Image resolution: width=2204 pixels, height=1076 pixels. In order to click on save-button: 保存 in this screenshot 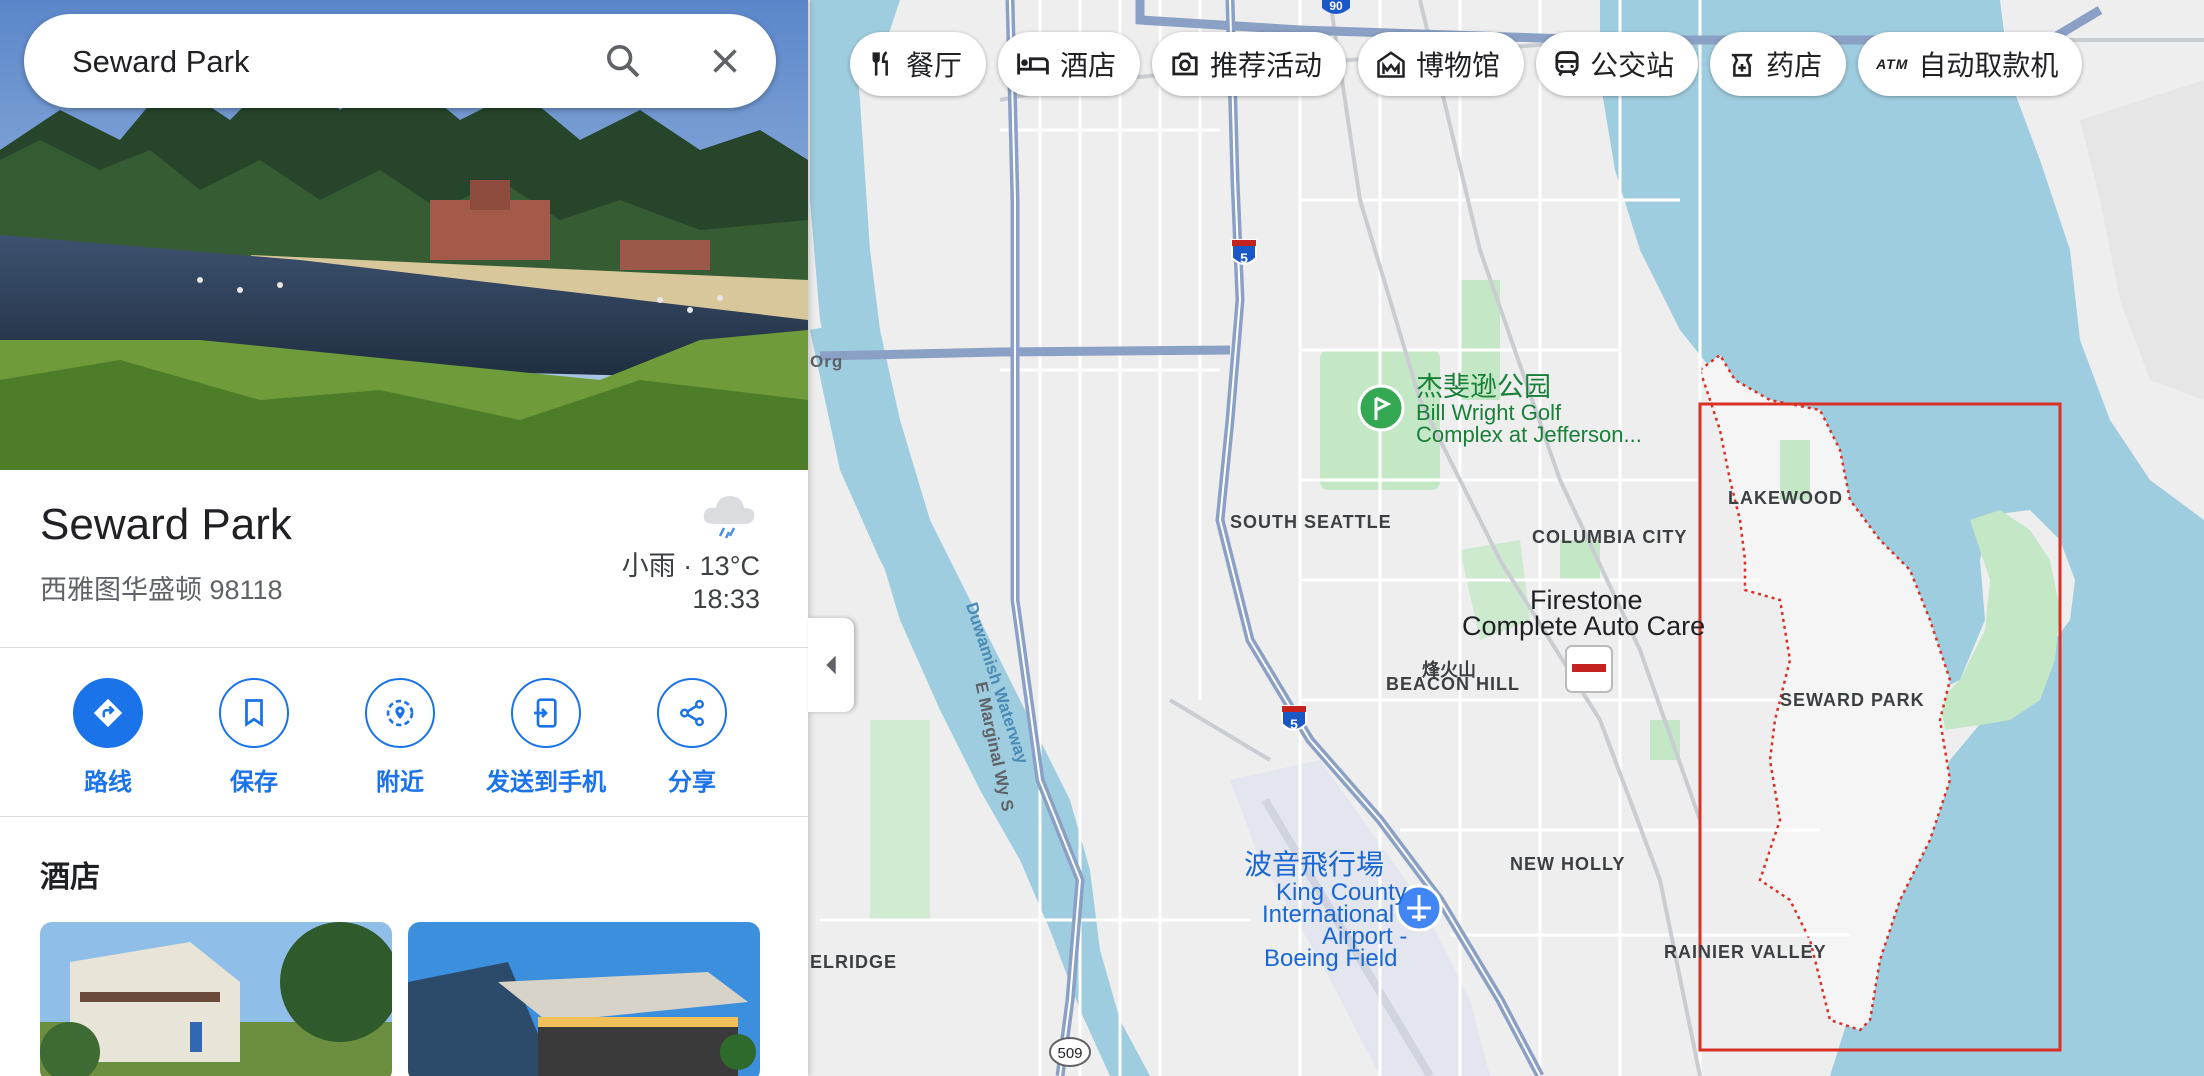, I will do `click(254, 737)`.